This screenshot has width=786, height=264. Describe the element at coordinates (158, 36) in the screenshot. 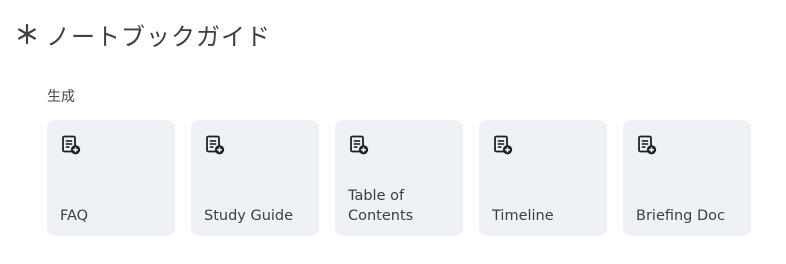

I see `page-title: ノートブックガイド` at that location.